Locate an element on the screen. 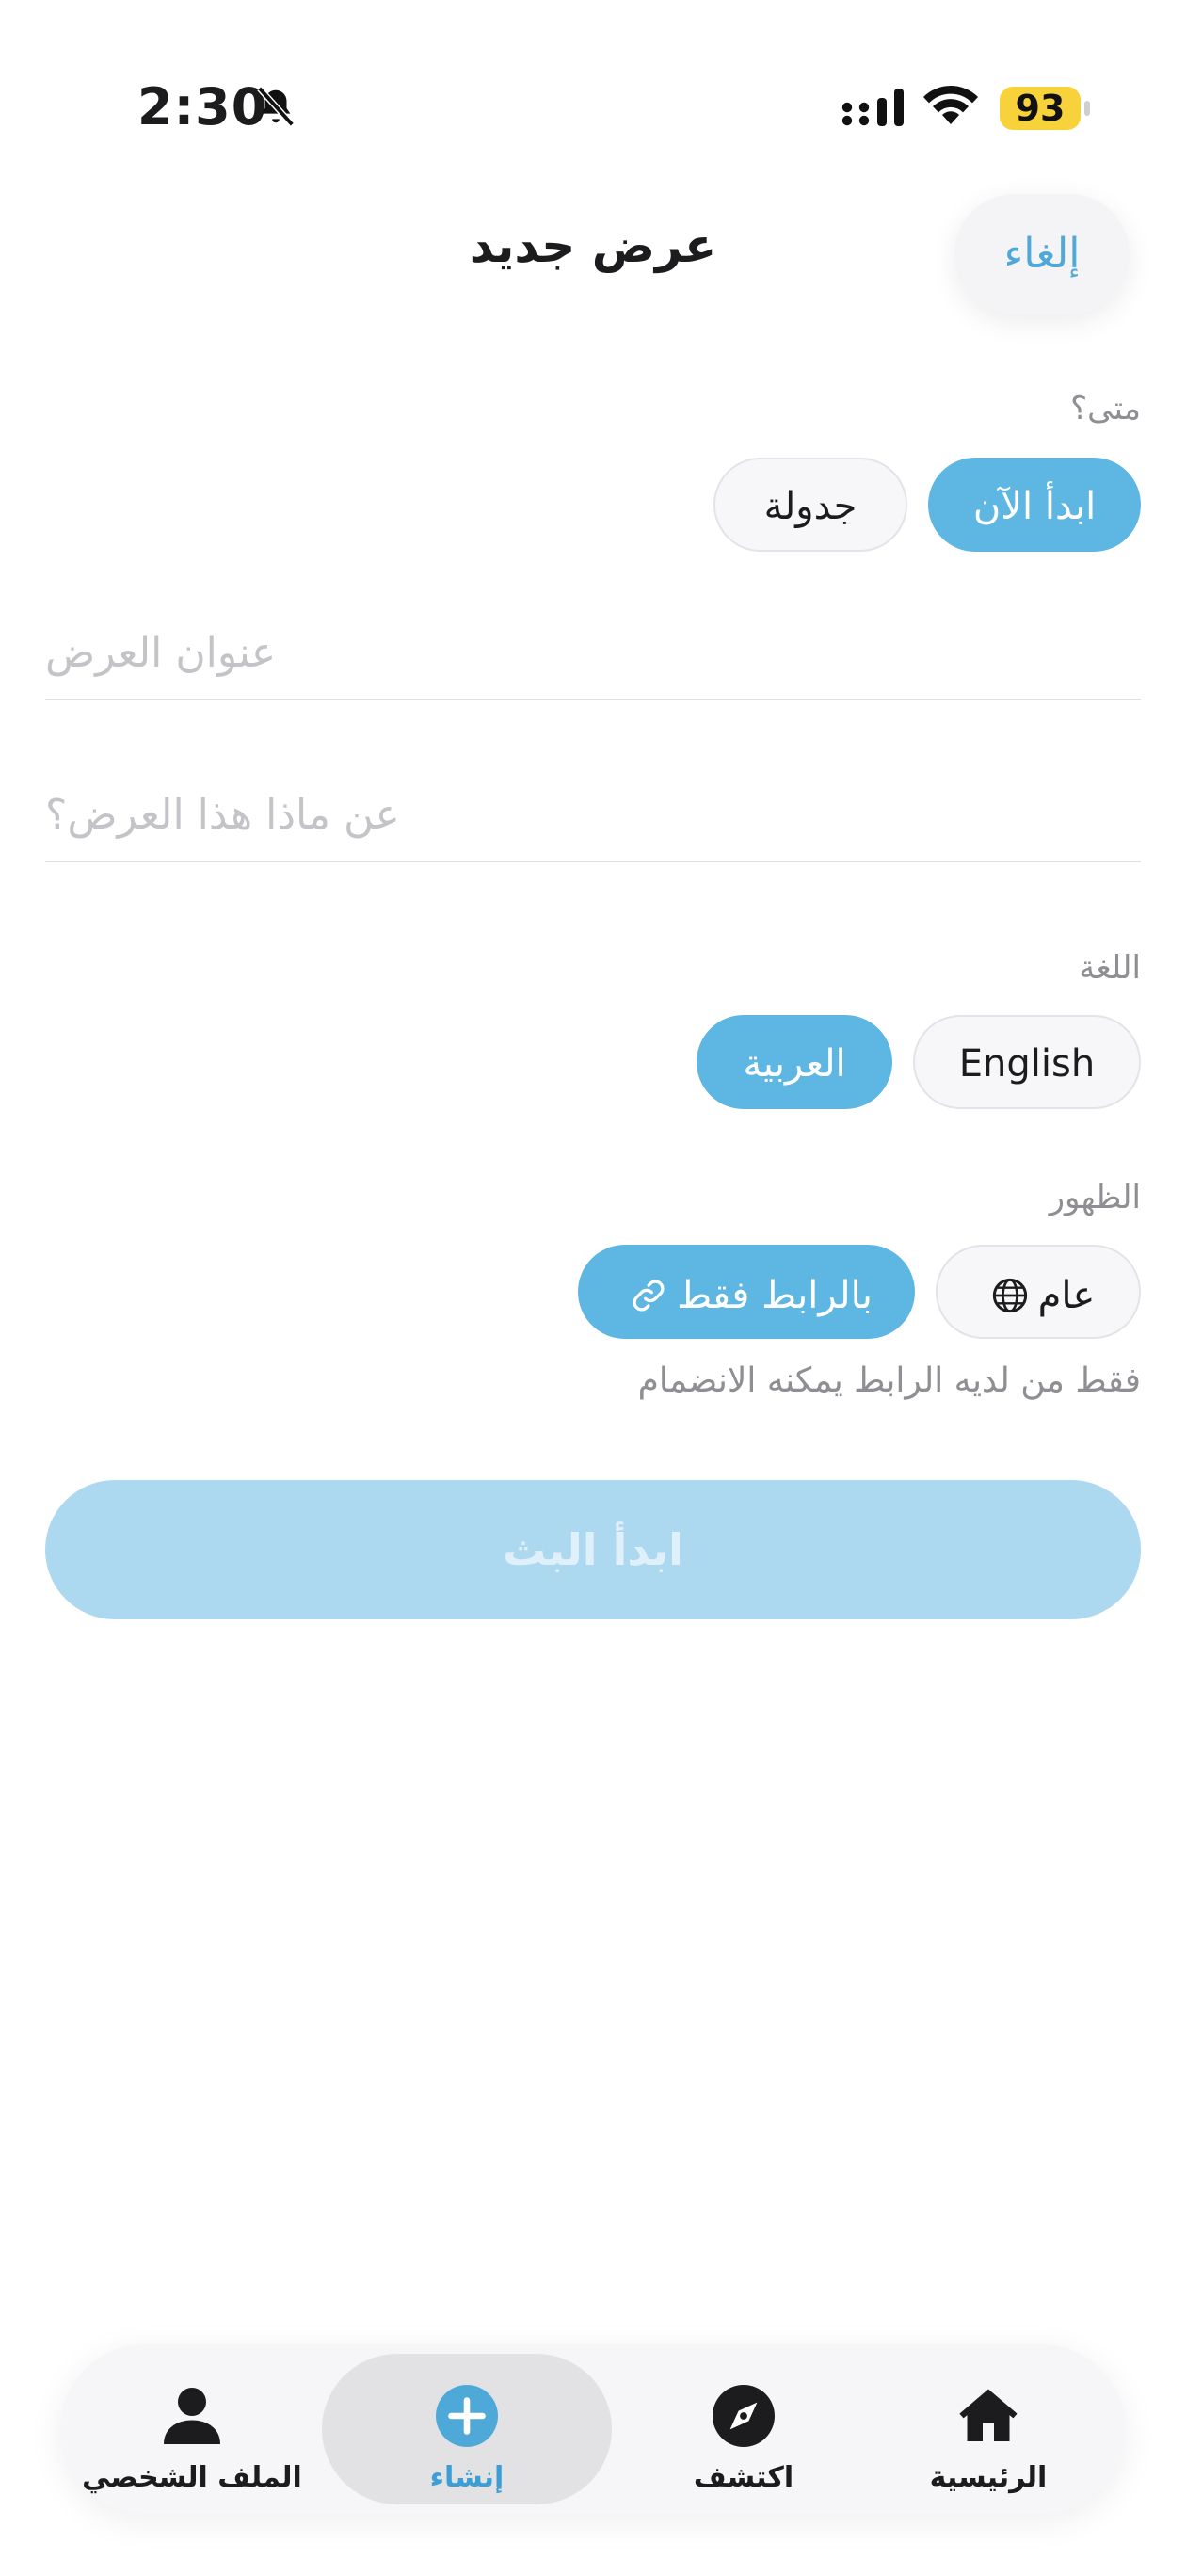  visibility-option-link-only: بالرابط فقط is located at coordinates (746, 1292).